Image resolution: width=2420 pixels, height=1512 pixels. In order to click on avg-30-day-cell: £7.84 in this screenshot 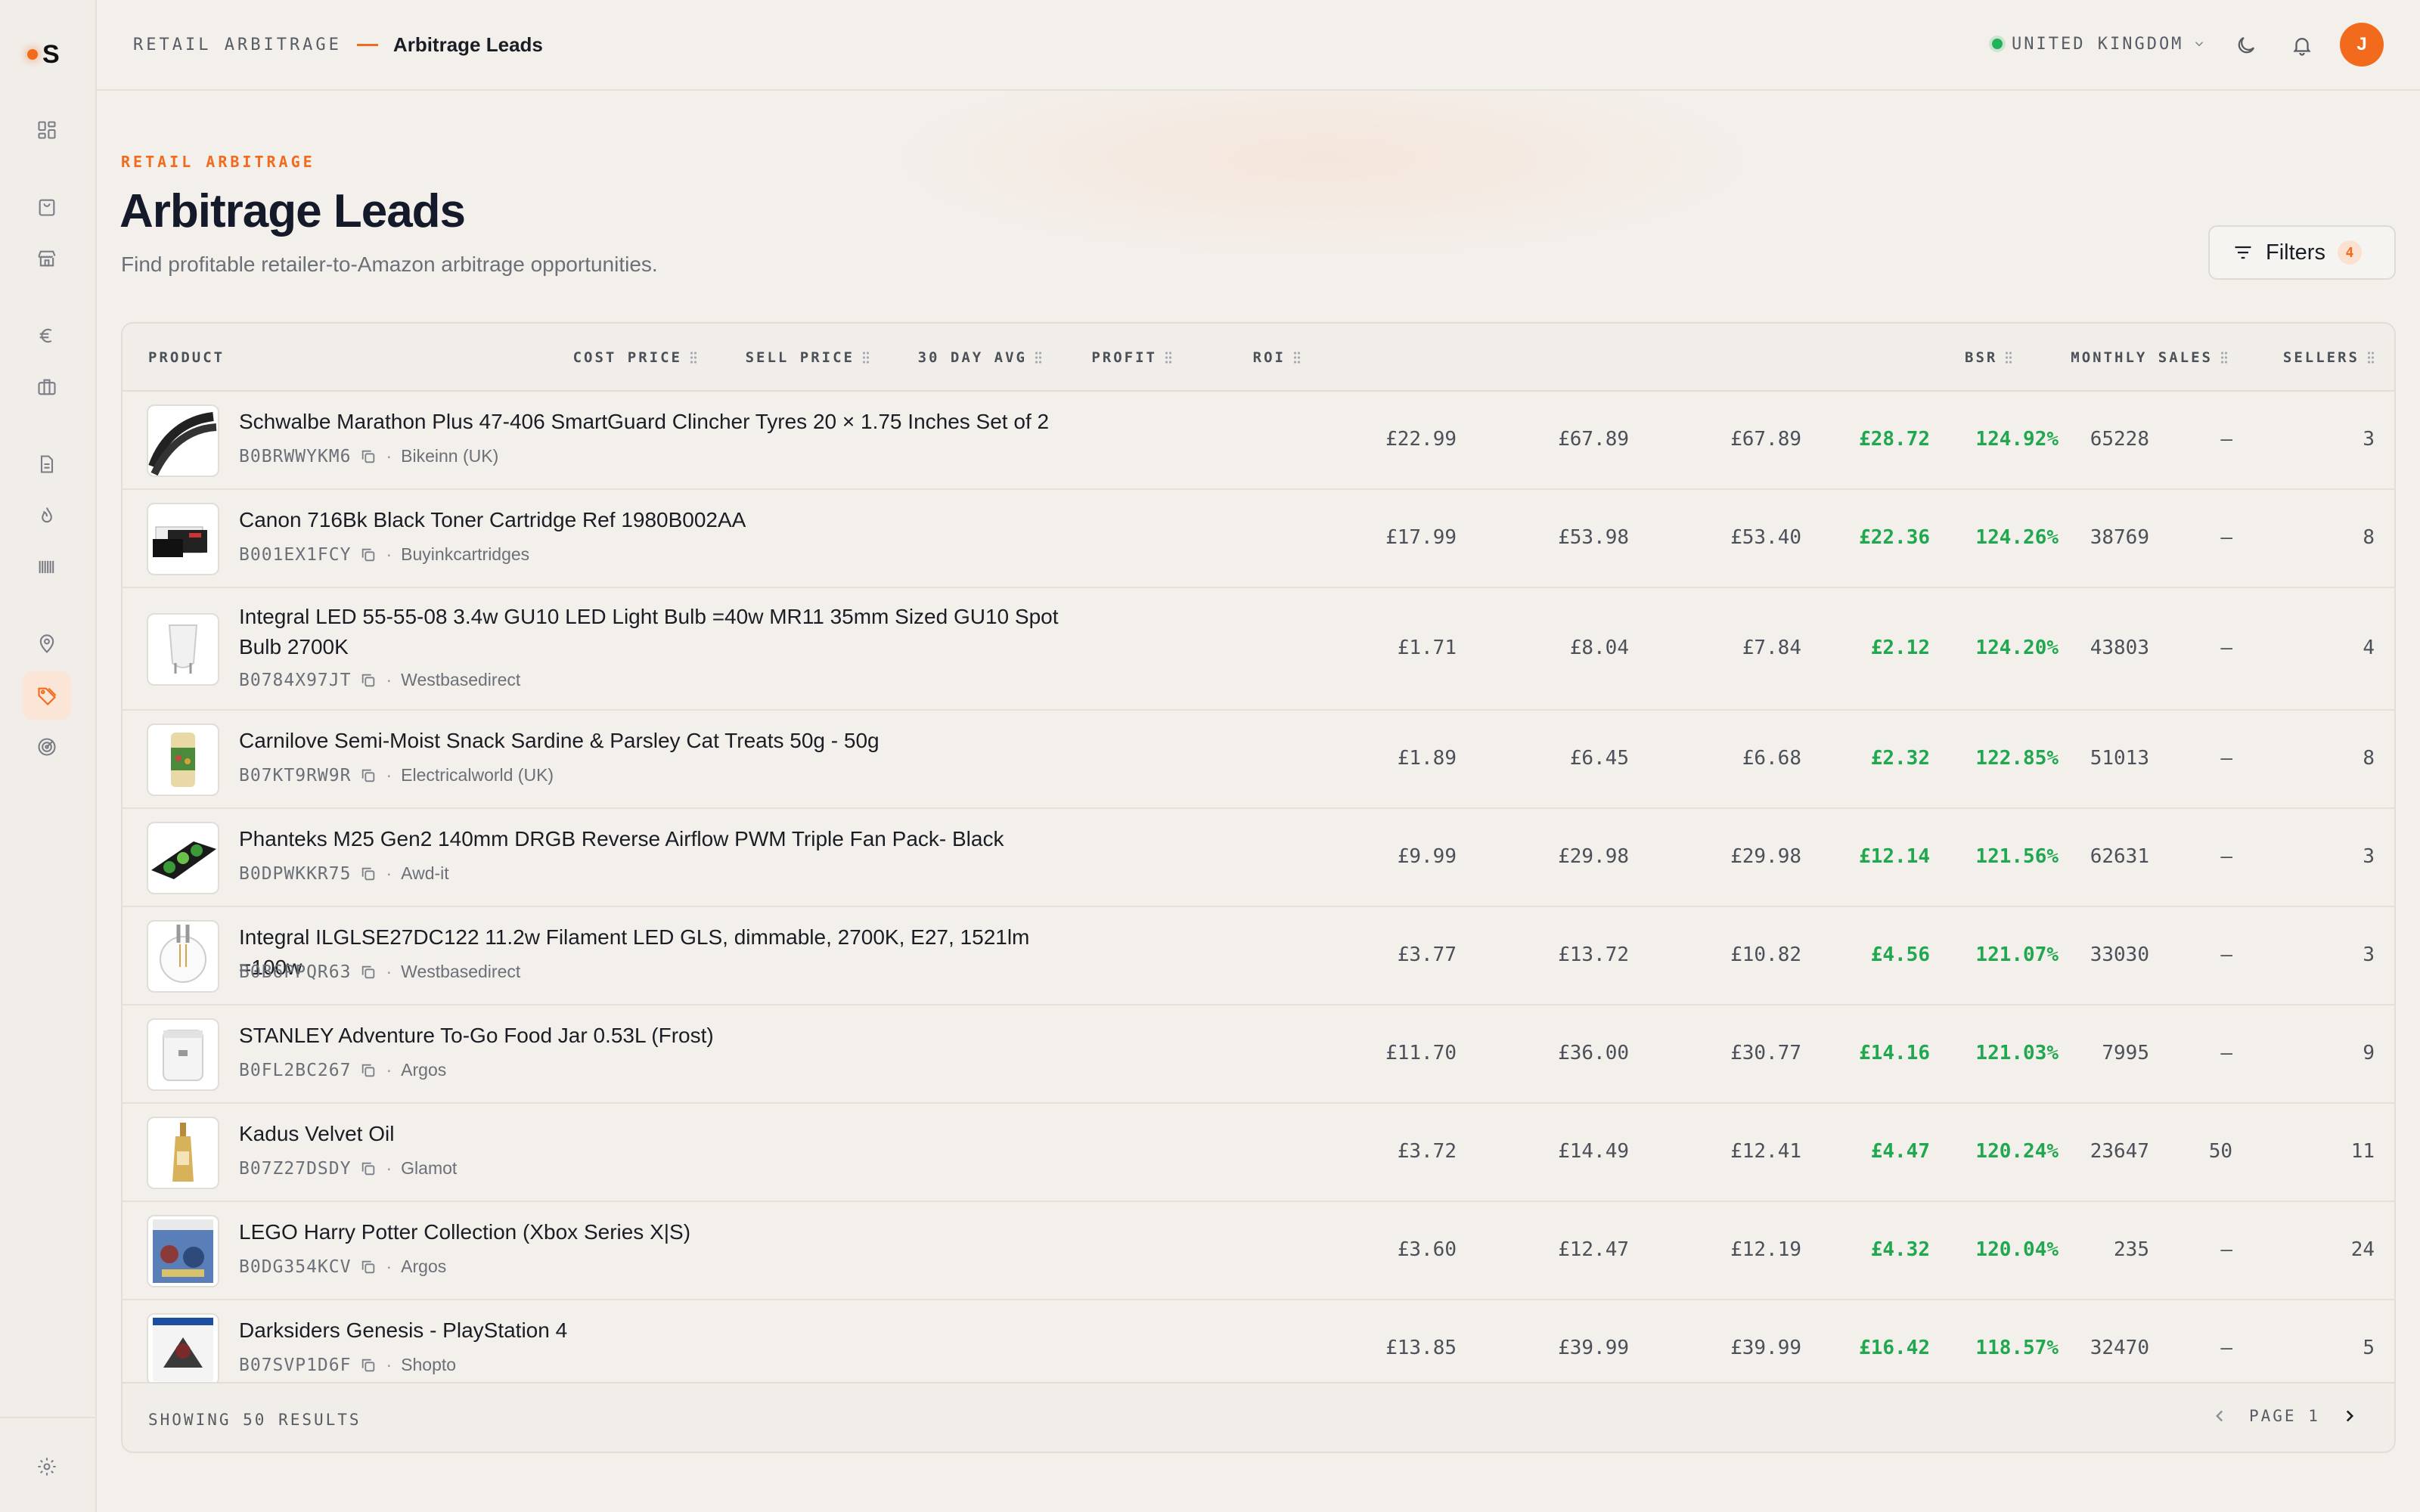, I will do `click(1771, 648)`.